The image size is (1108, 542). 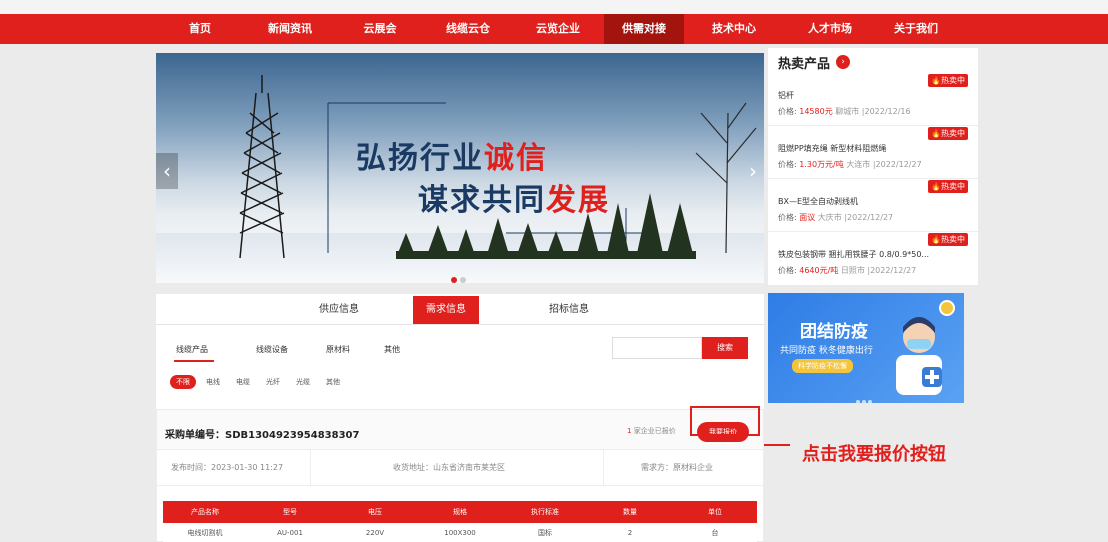 What do you see at coordinates (873, 201) in the screenshot?
I see `hot-product-name: BX—E型全自动剥线机` at bounding box center [873, 201].